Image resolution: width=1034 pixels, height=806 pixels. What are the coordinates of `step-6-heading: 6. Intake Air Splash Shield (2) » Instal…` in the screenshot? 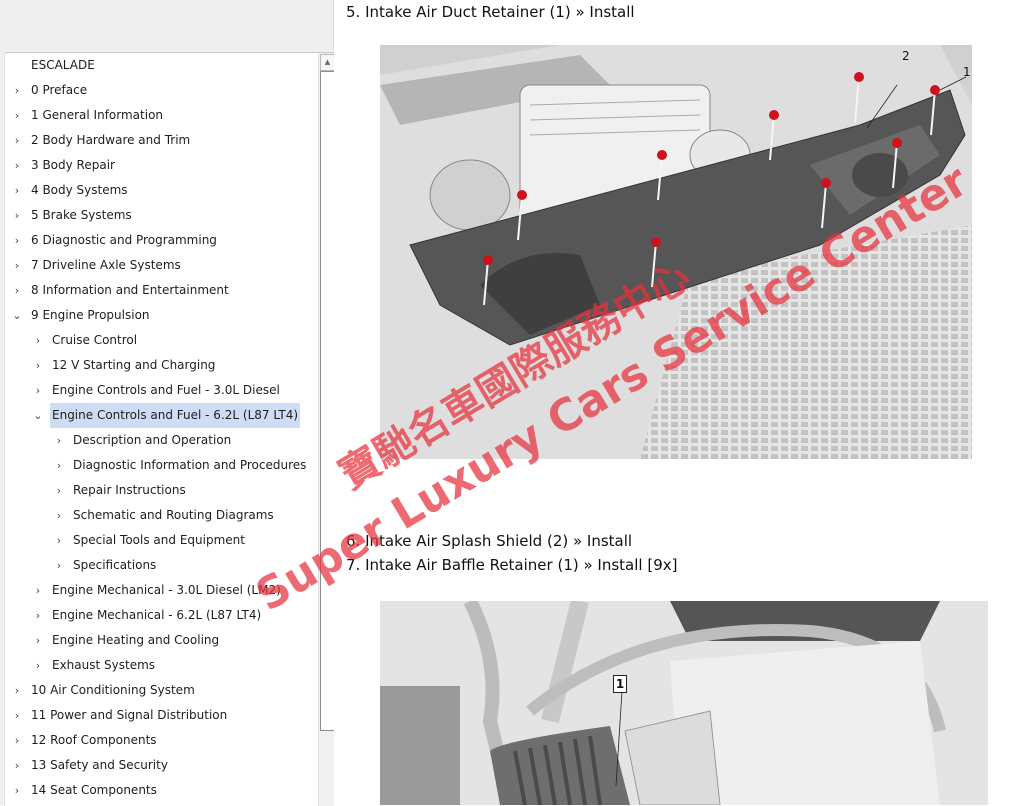 It's located at (489, 541).